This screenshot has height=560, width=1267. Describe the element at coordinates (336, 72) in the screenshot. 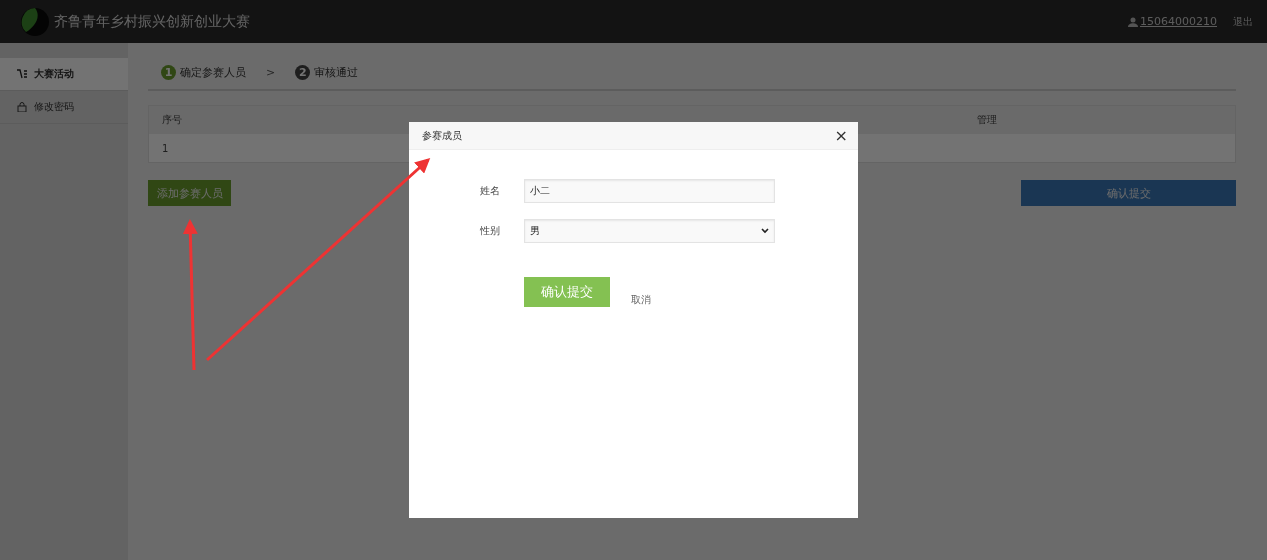

I see `step-label: 审核通过` at that location.